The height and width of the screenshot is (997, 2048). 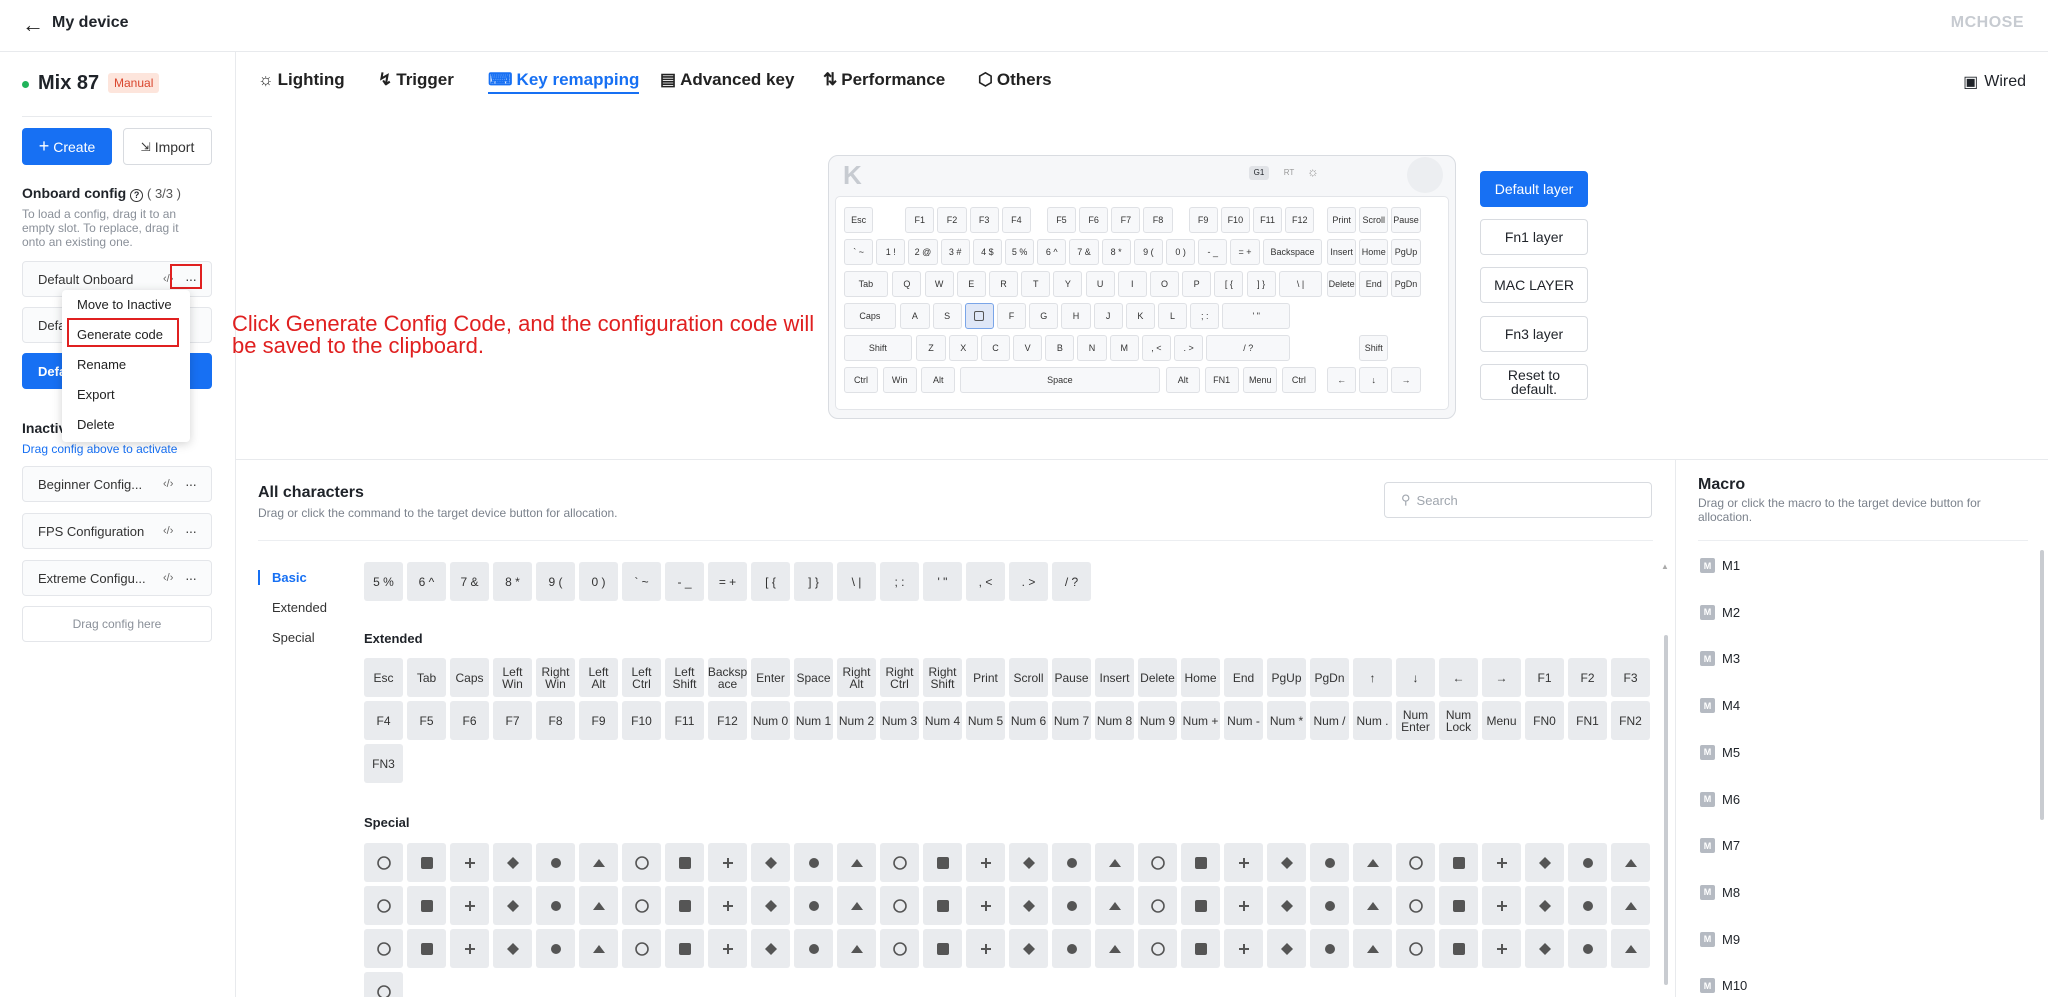 What do you see at coordinates (931, 348) in the screenshot?
I see `keyboard-key: Z` at bounding box center [931, 348].